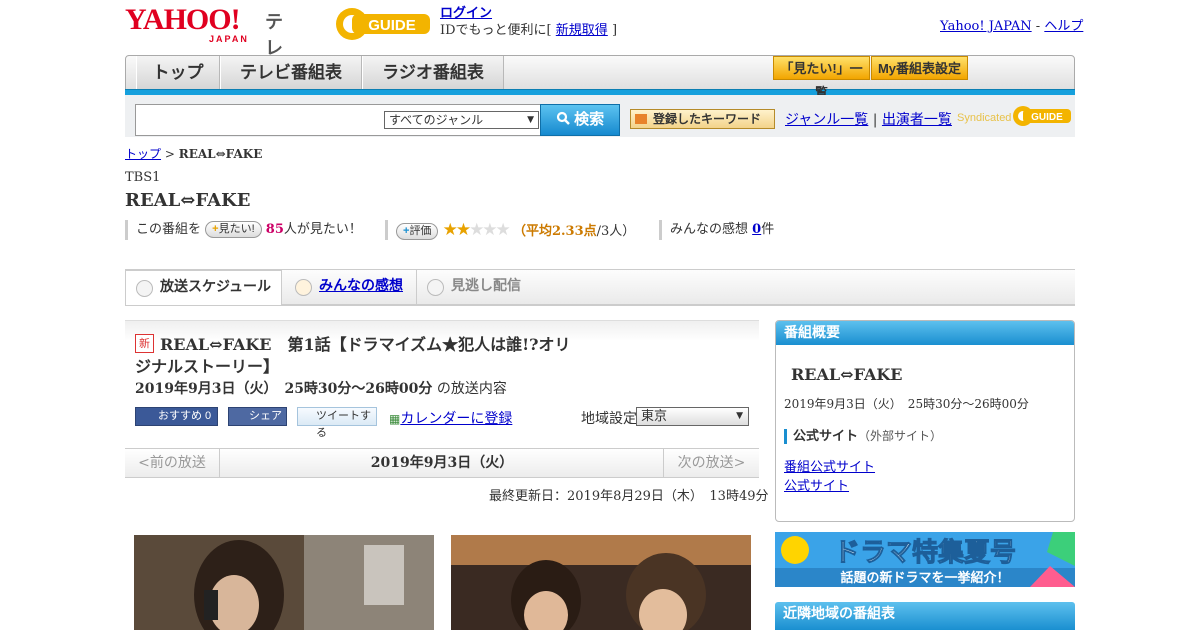 This screenshot has width=1200, height=630. I want to click on rate-button-label: 評価, so click(420, 231).